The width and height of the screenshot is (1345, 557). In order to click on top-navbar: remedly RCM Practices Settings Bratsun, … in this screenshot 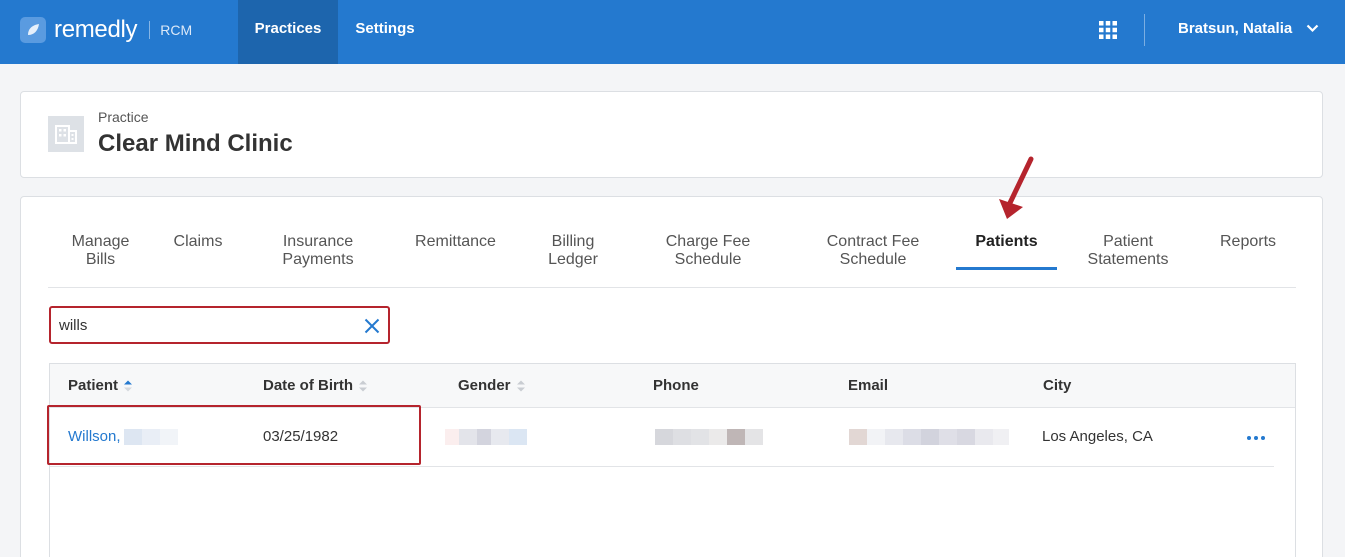, I will do `click(672, 32)`.